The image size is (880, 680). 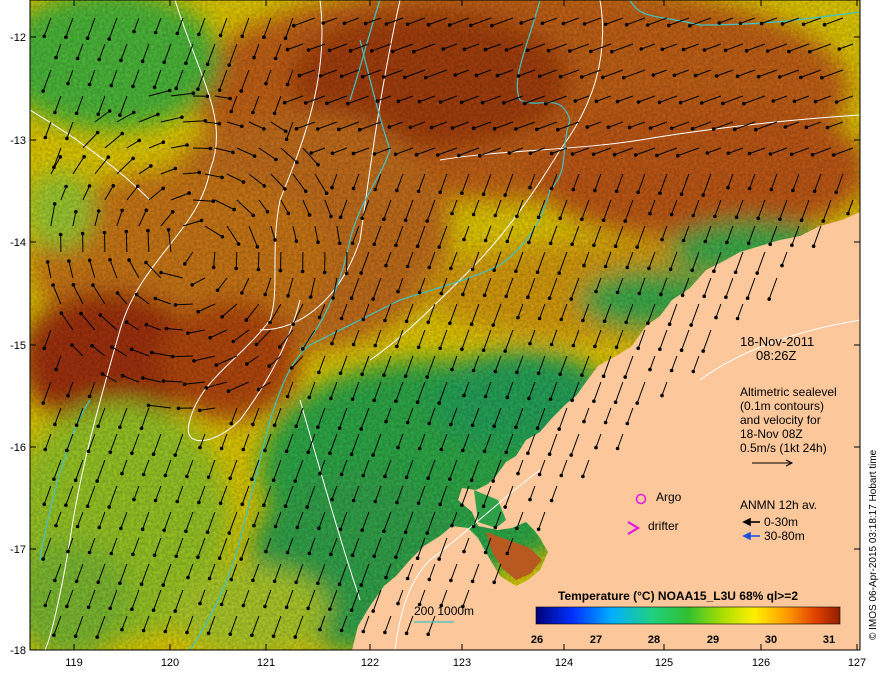 I want to click on lon-label-121: 121, so click(x=266, y=663).